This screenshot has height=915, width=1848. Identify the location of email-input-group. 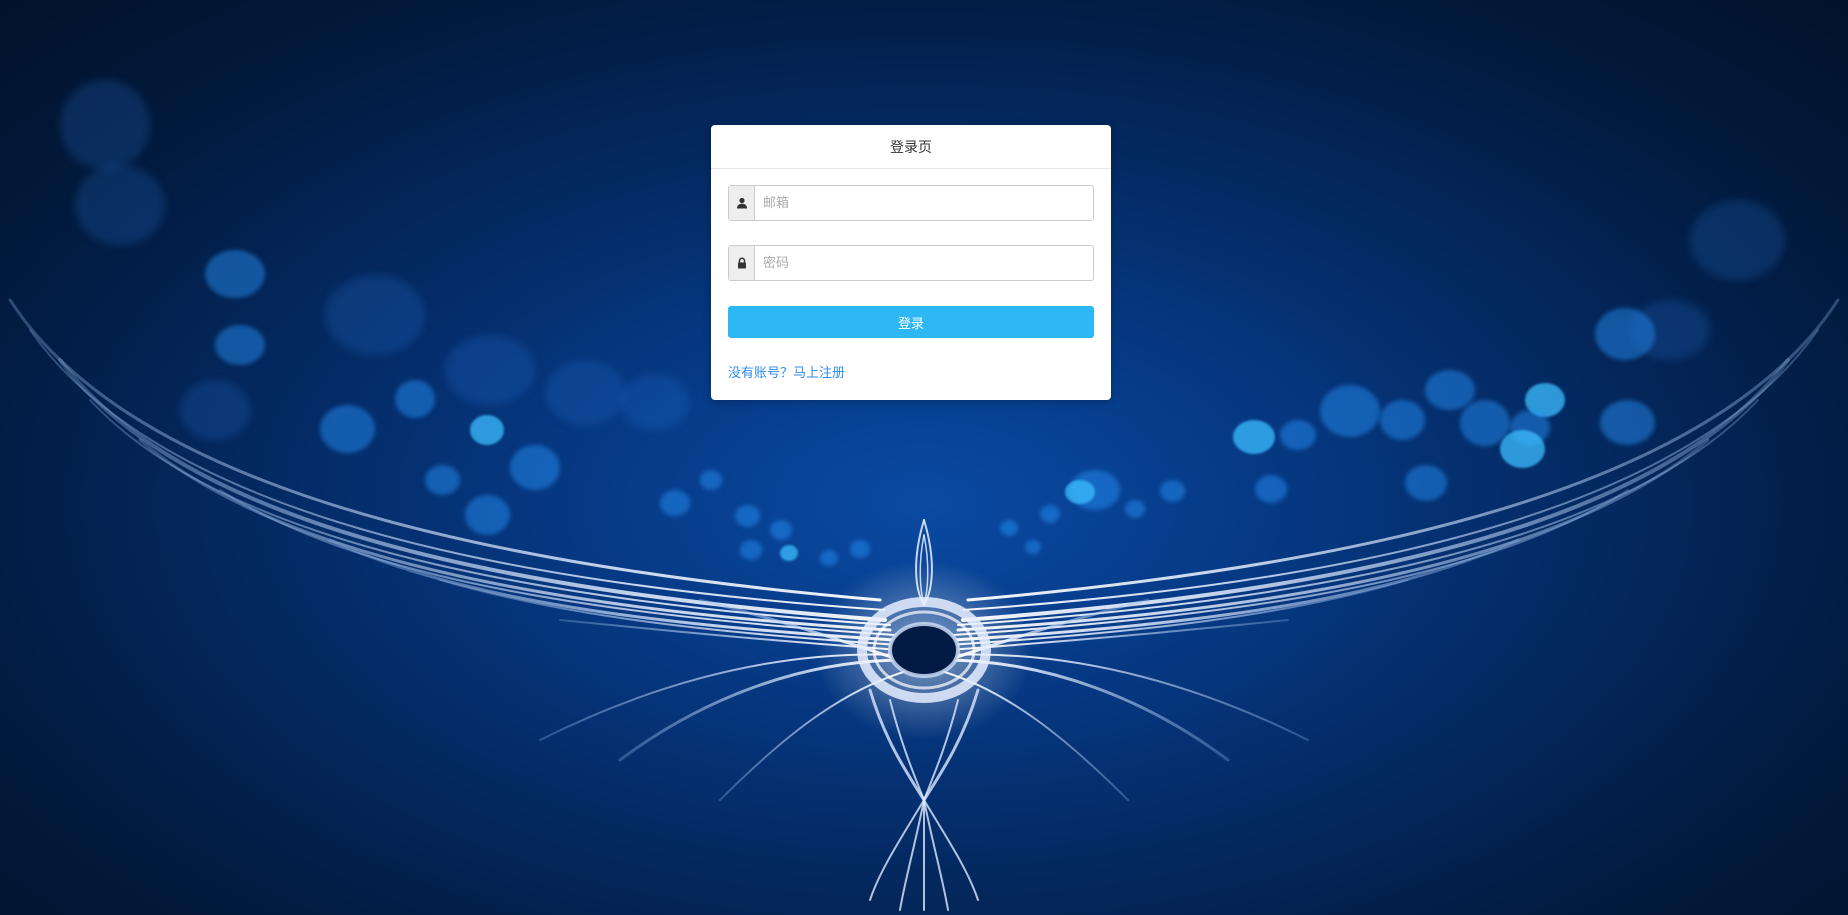
(911, 203).